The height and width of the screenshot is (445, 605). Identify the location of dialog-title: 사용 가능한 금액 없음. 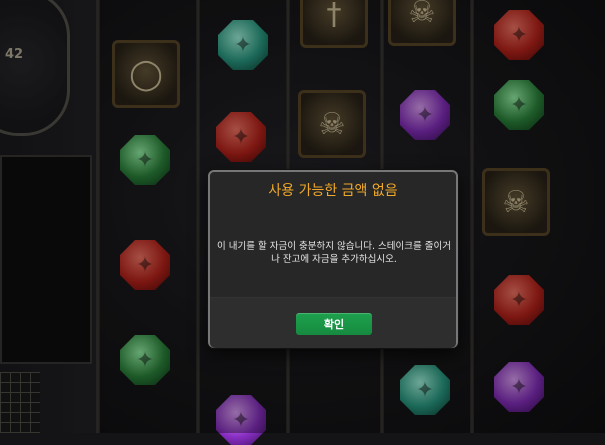
(333, 191).